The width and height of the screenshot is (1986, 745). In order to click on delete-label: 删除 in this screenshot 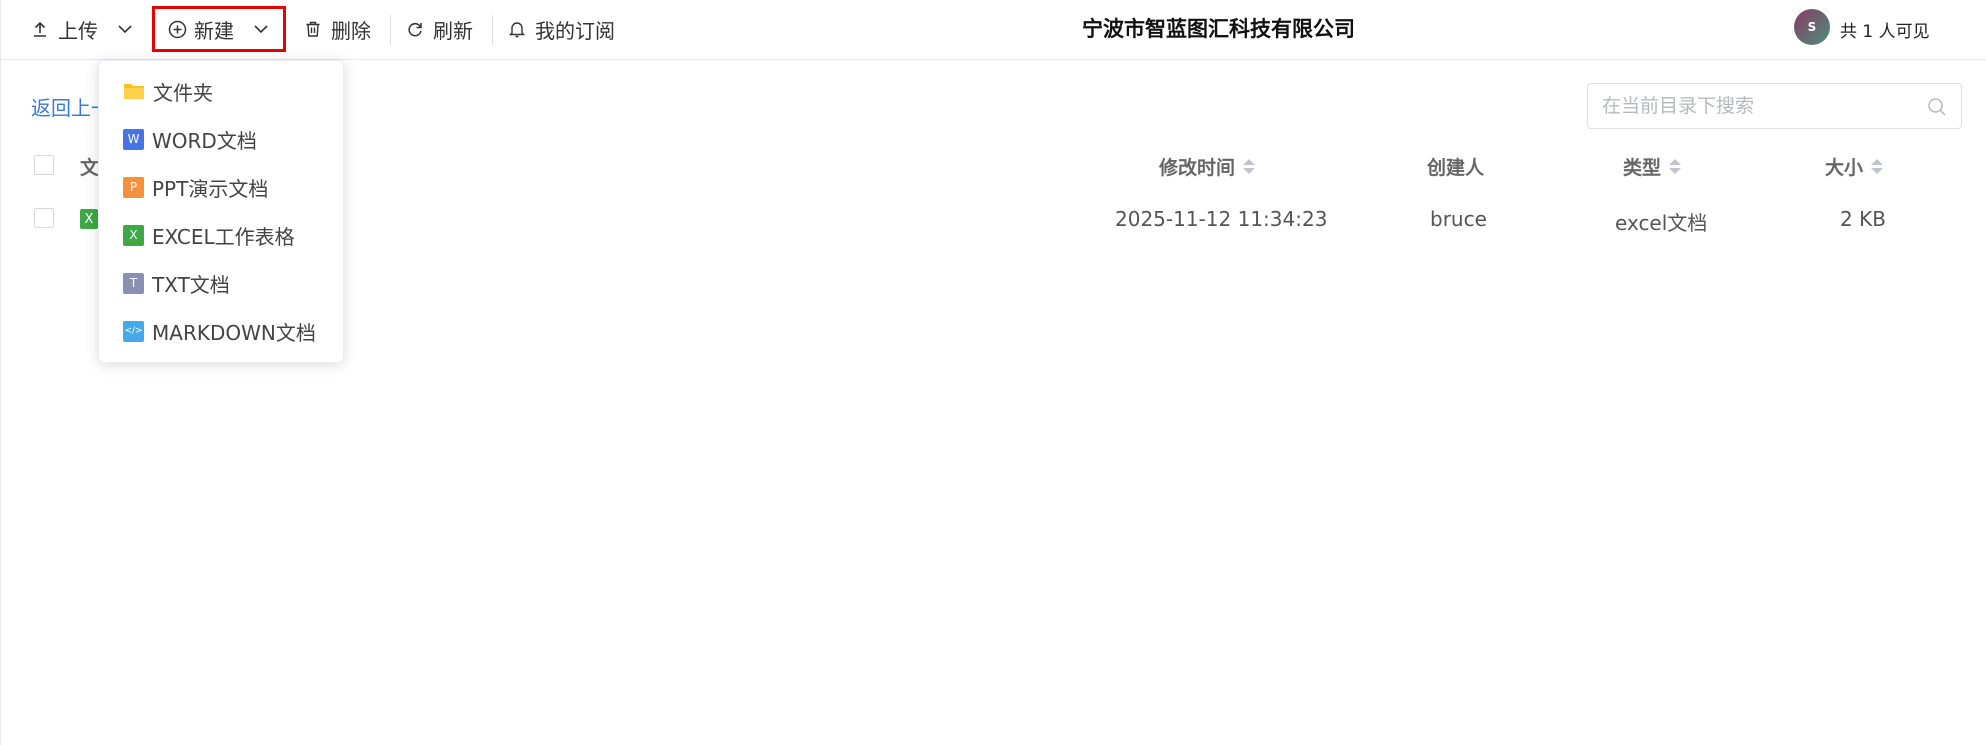, I will do `click(351, 30)`.